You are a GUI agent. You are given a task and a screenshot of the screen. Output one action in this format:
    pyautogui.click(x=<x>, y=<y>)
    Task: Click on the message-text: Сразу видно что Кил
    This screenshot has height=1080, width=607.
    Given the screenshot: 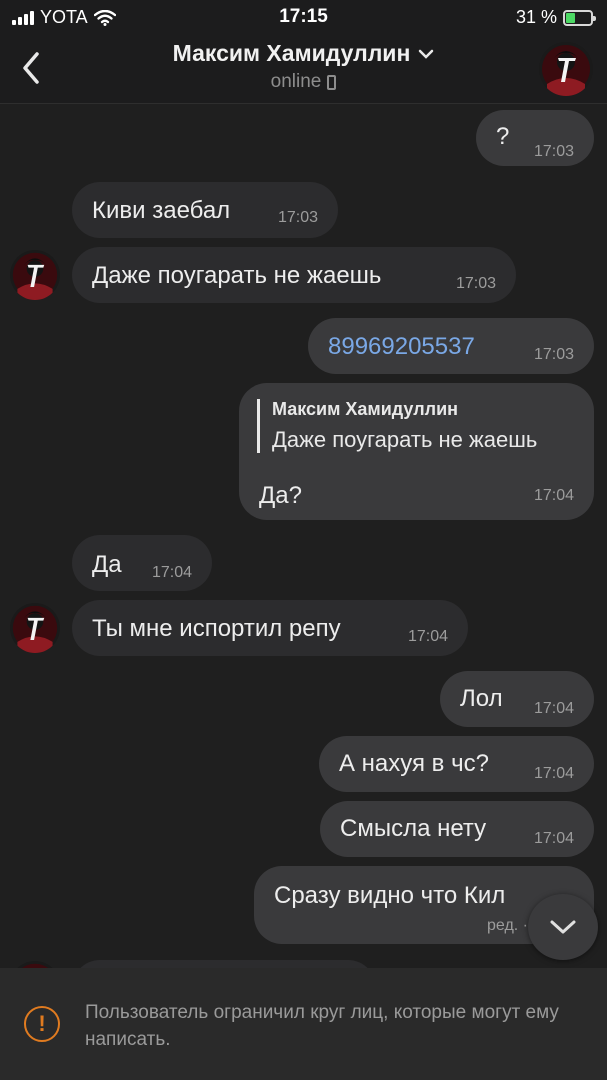 What is the action you would take?
    pyautogui.click(x=390, y=895)
    